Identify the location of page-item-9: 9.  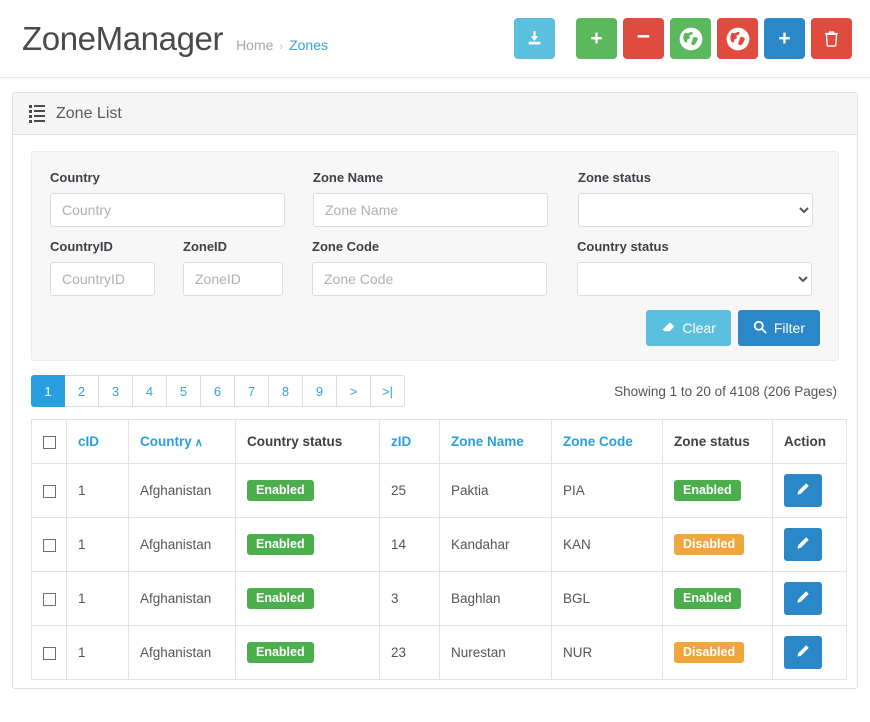
(320, 391).